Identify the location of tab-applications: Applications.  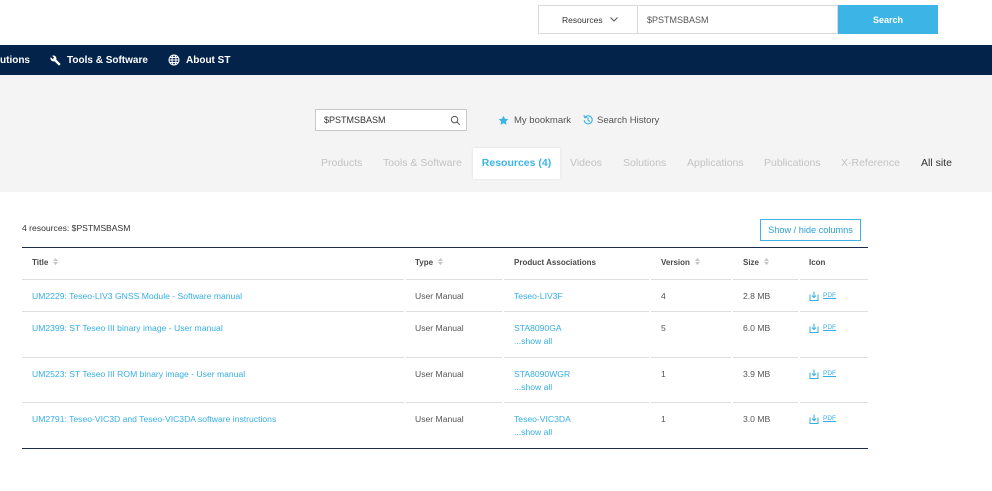
(715, 163).